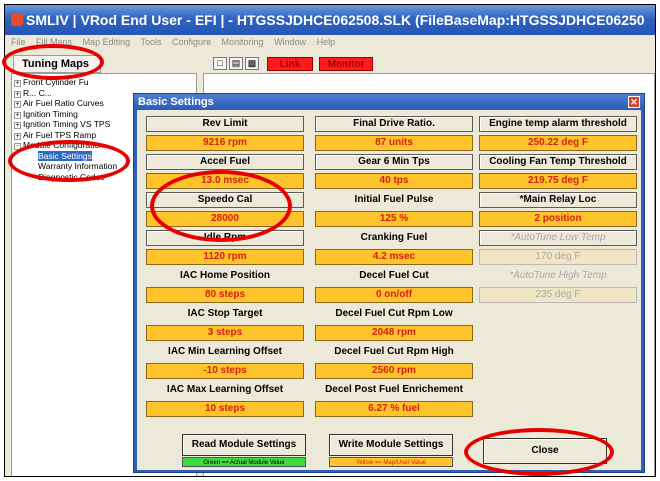  What do you see at coordinates (394, 238) in the screenshot?
I see `cranking-fuel-label: Cranking Fuel` at bounding box center [394, 238].